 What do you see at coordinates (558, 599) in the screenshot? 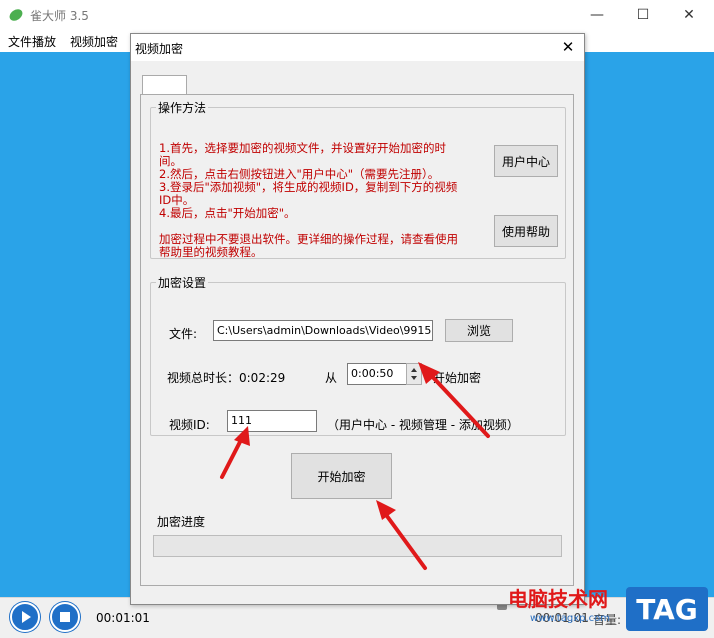
I see `watermark-site: 电脑技术网` at bounding box center [558, 599].